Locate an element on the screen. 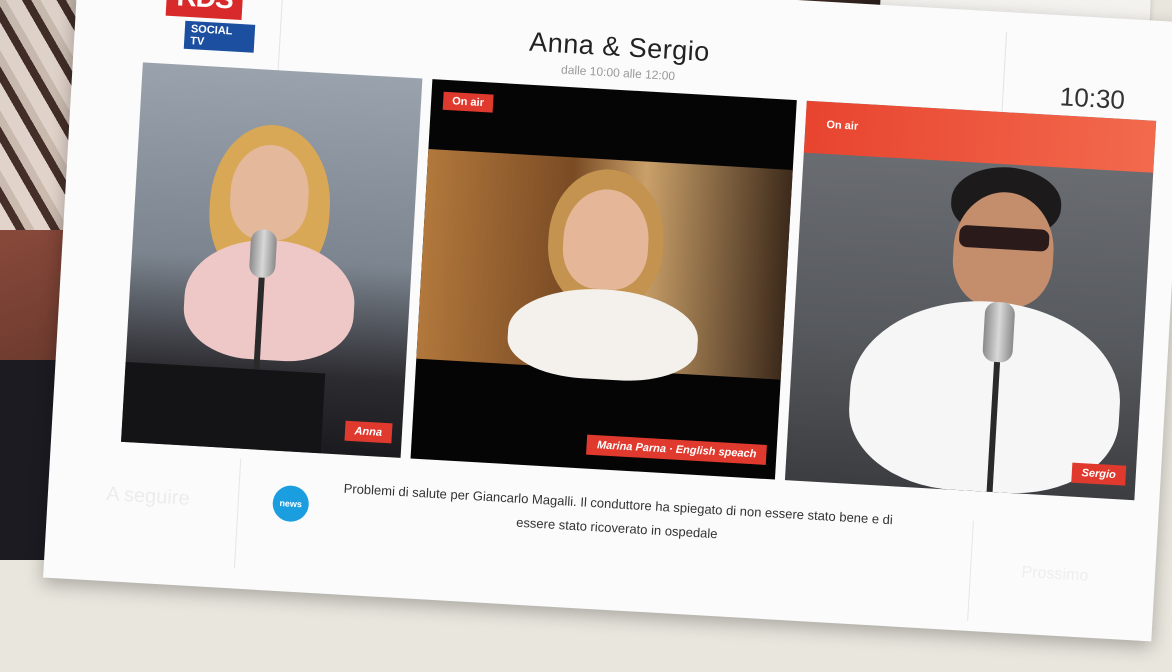 Image resolution: width=1172 pixels, height=672 pixels. logo-main: RDS is located at coordinates (204, 10).